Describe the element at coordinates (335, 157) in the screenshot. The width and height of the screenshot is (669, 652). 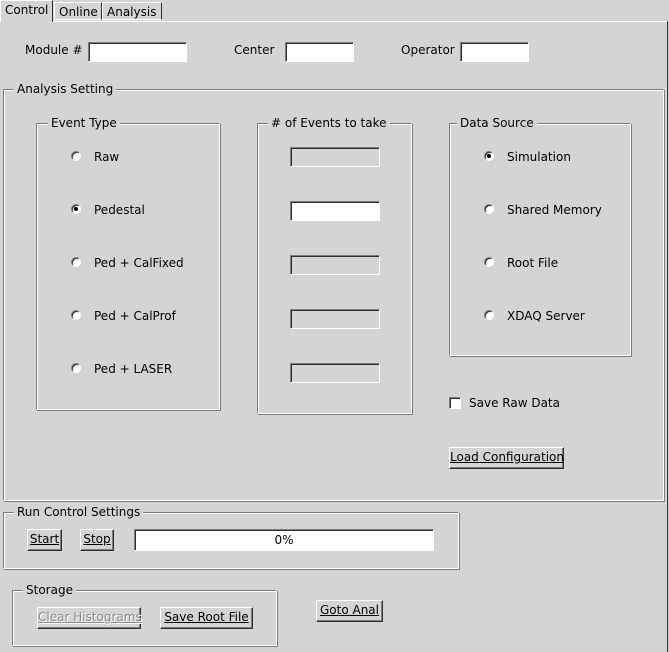
I see `events-raw-input` at that location.